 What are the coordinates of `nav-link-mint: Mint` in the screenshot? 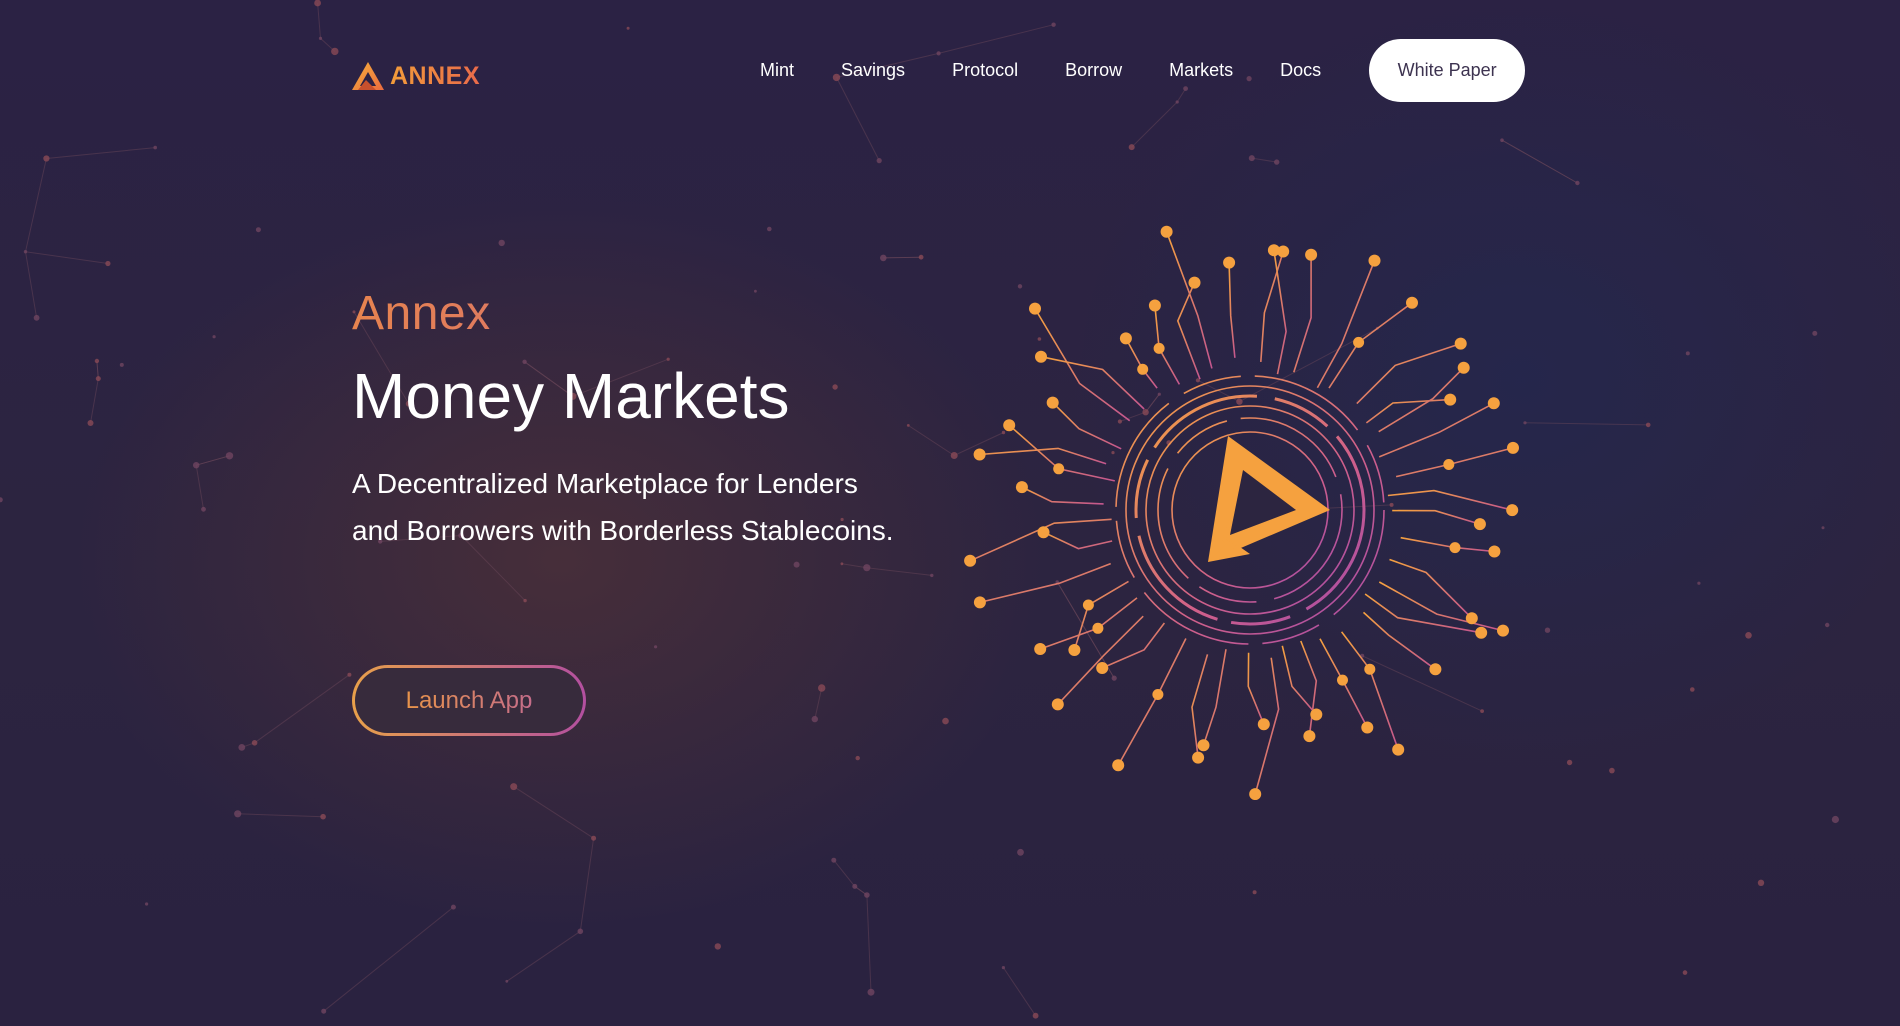 It's located at (777, 70).